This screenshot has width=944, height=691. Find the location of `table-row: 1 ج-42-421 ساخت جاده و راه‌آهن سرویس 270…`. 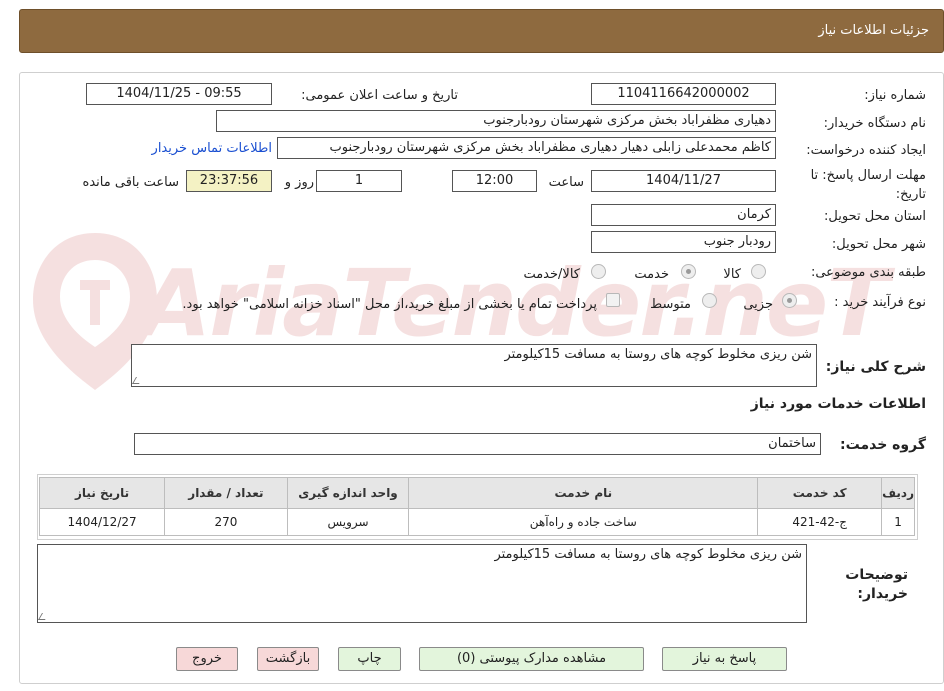

table-row: 1 ج-42-421 ساخت جاده و راه‌آهن سرویس 270… is located at coordinates (476, 522).